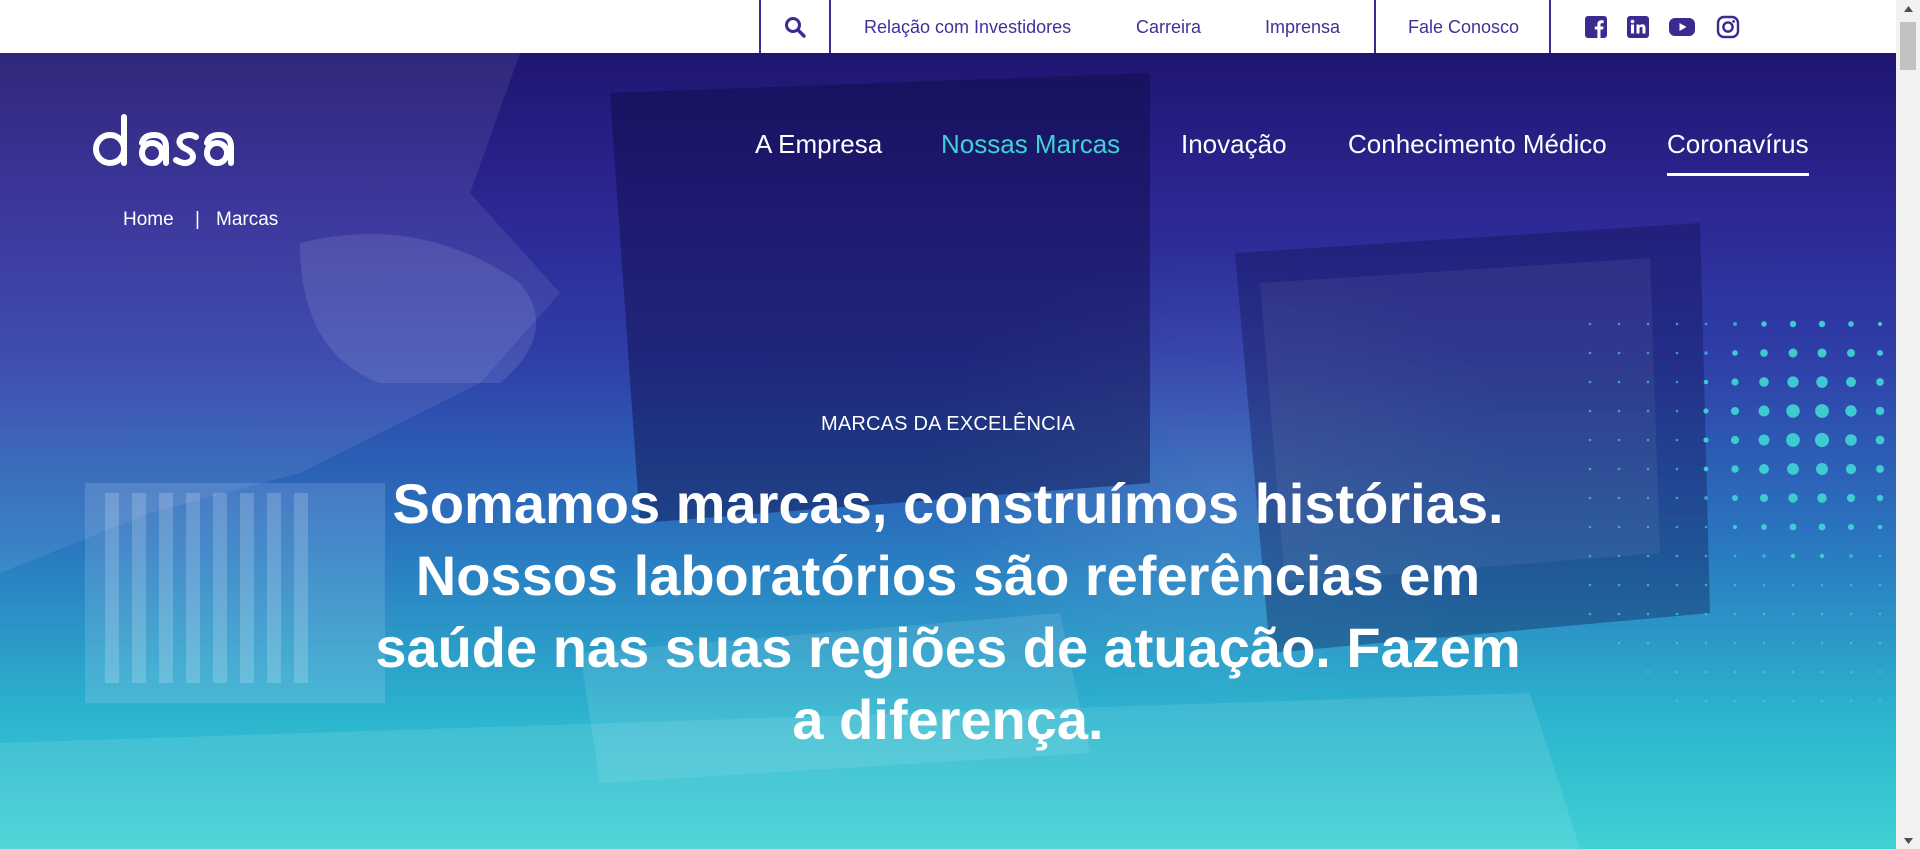 The width and height of the screenshot is (1920, 849). I want to click on breadcrumb-home: Home, so click(148, 220).